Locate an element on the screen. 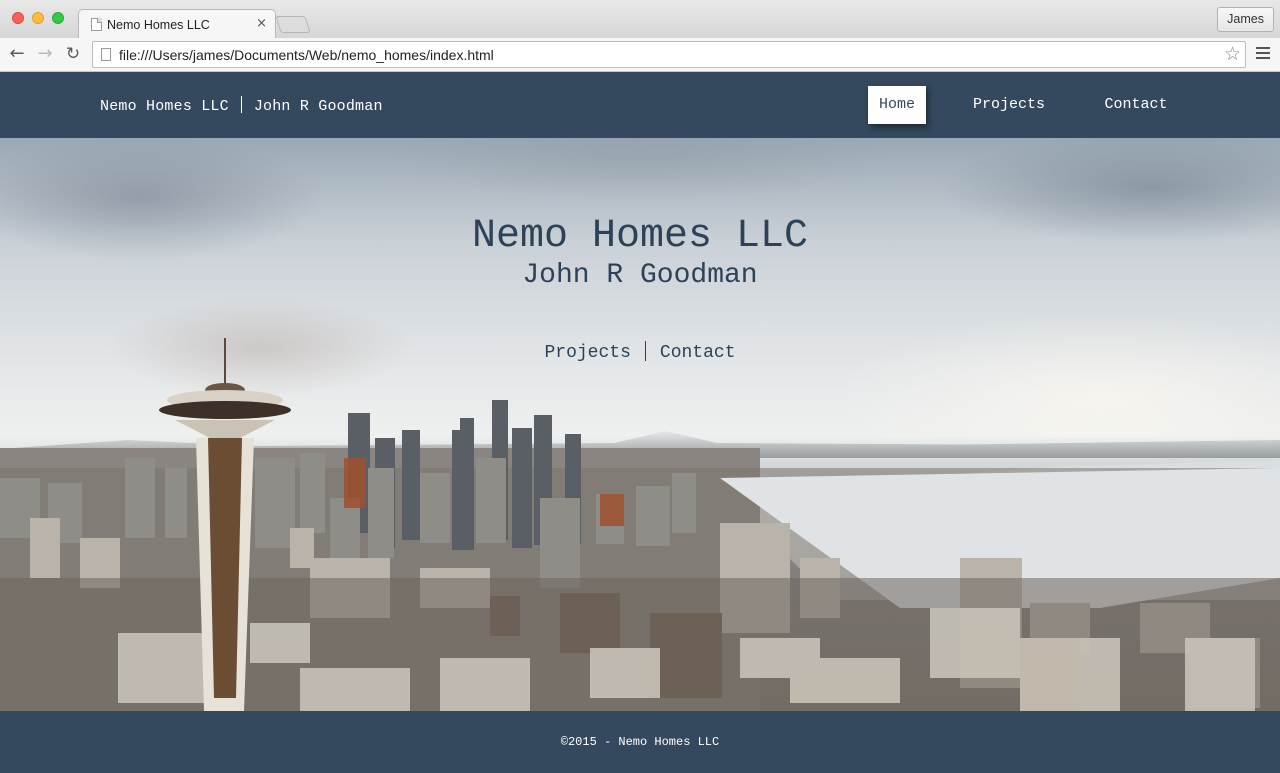  back-arrow-icon: ← is located at coordinates (17, 54).